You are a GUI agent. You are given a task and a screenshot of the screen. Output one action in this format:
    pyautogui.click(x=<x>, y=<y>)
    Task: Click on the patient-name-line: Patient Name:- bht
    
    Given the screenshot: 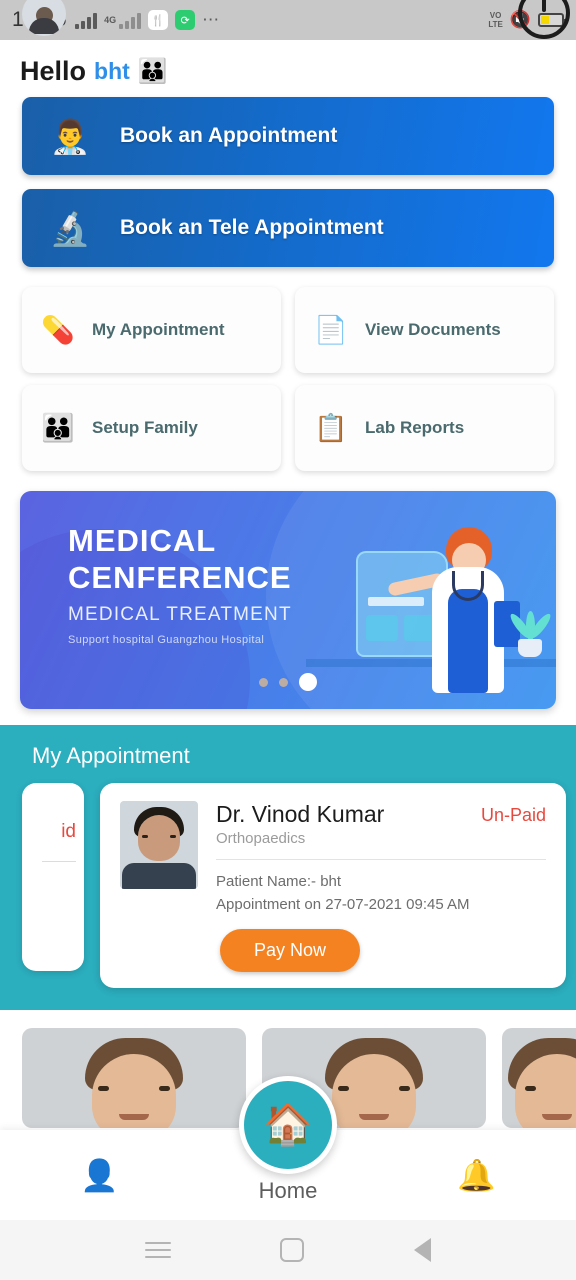 What is the action you would take?
    pyautogui.click(x=279, y=881)
    